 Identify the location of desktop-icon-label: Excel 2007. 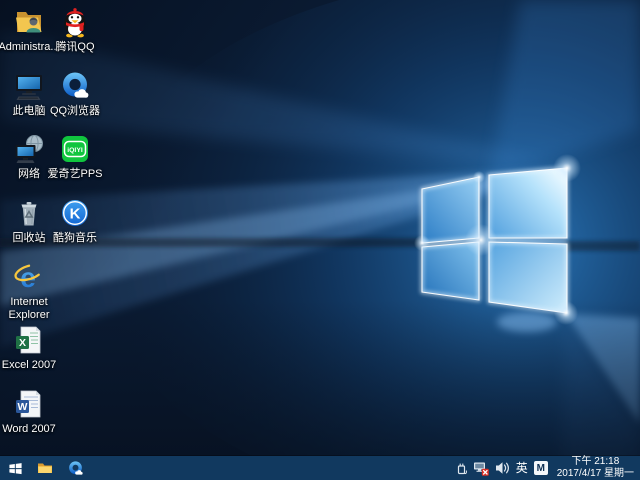
(29, 365).